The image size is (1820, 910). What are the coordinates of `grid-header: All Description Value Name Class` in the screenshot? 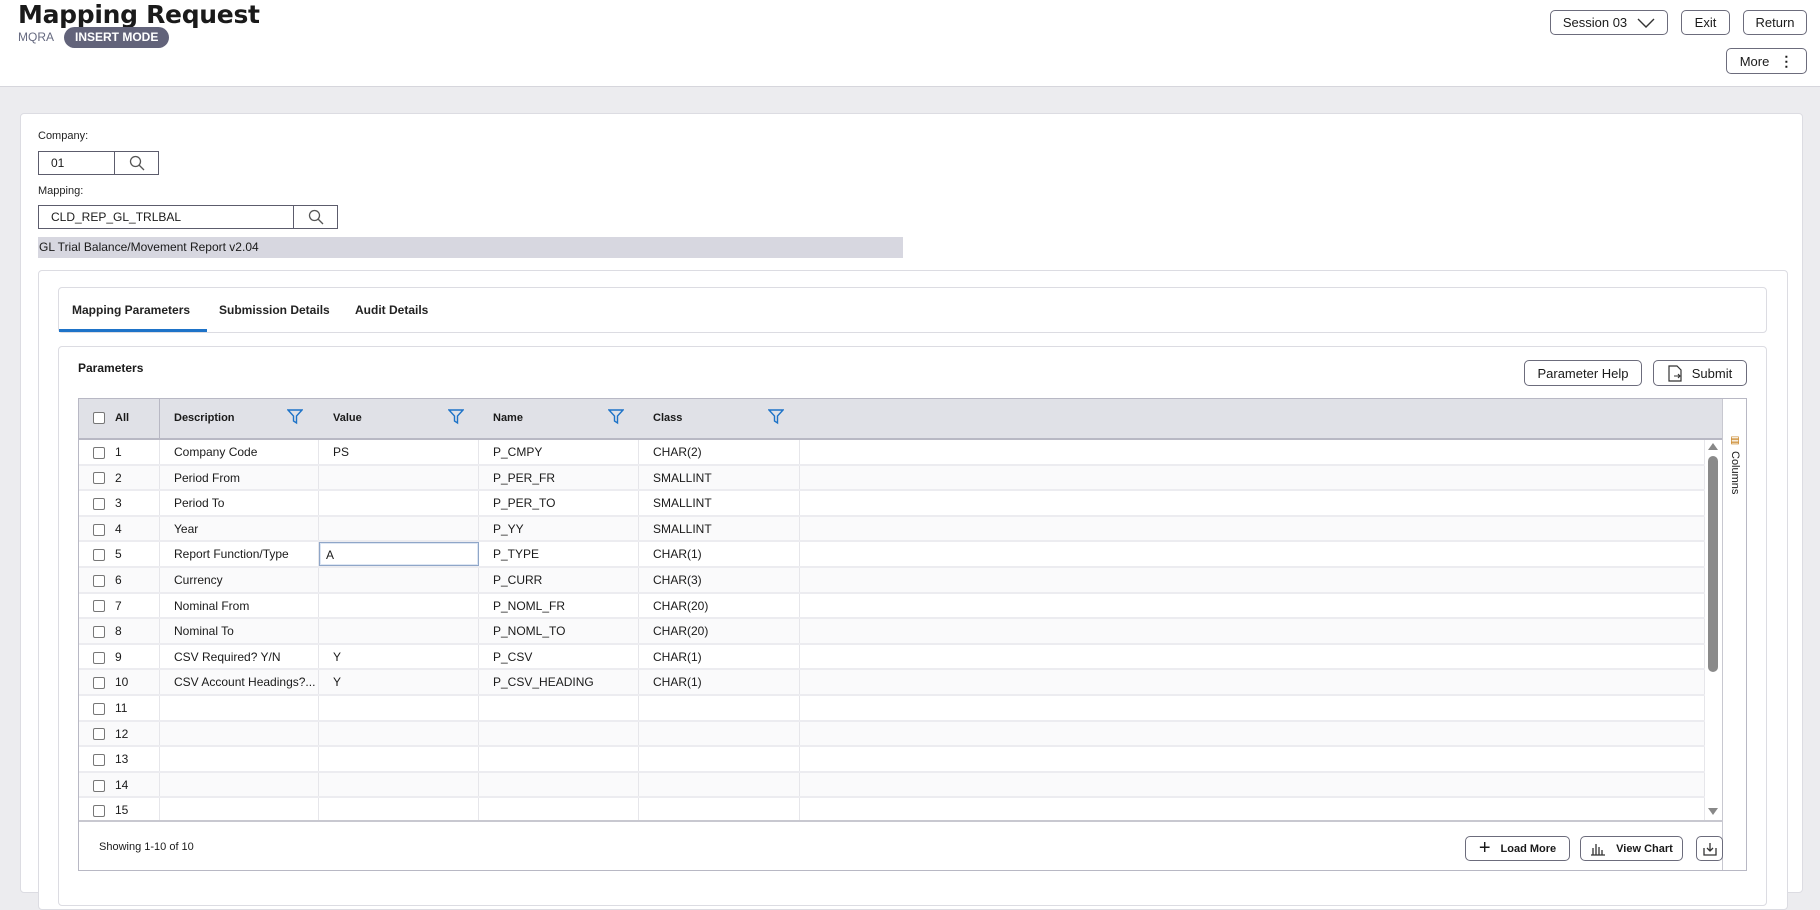 It's located at (900, 419).